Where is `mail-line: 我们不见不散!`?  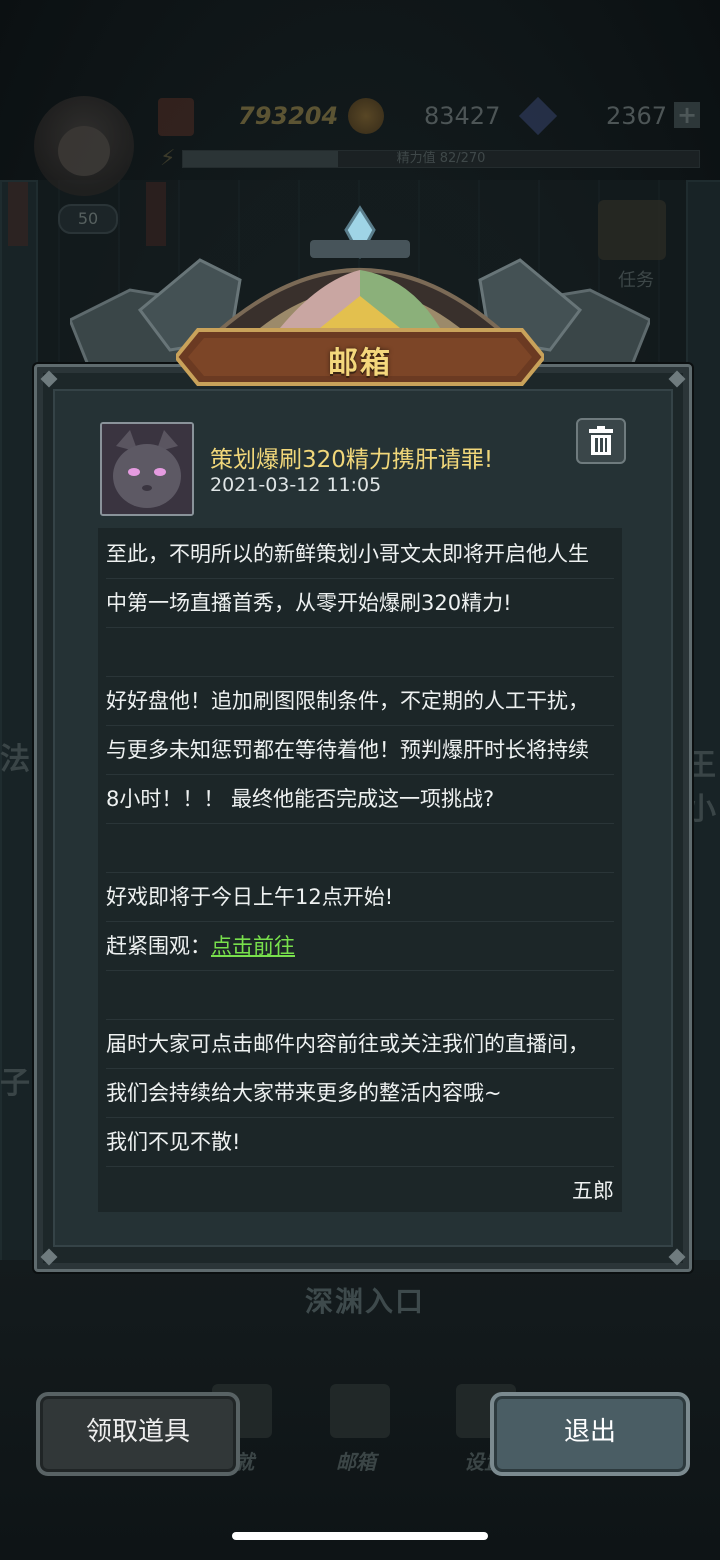
mail-line: 我们不见不散! is located at coordinates (360, 1142).